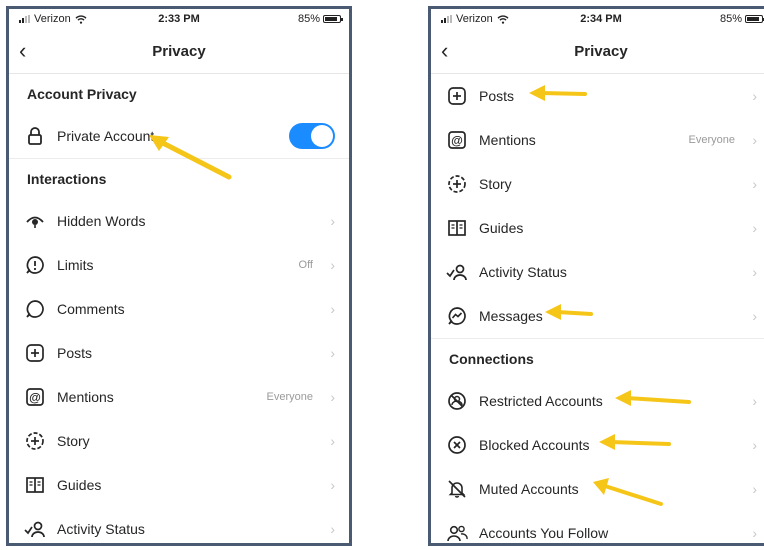 The width and height of the screenshot is (764, 550). I want to click on row-label: Restricted Accounts, so click(541, 401).